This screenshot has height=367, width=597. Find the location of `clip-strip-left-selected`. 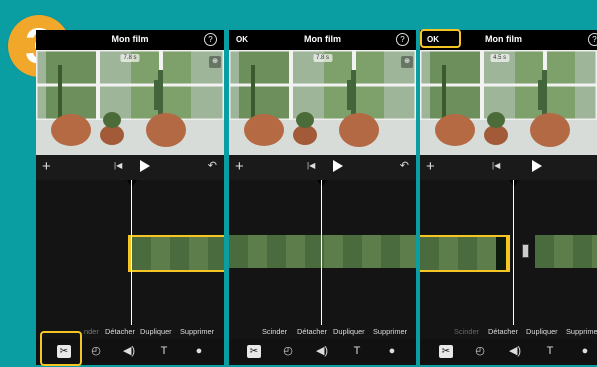

clip-strip-left-selected is located at coordinates (465, 253).